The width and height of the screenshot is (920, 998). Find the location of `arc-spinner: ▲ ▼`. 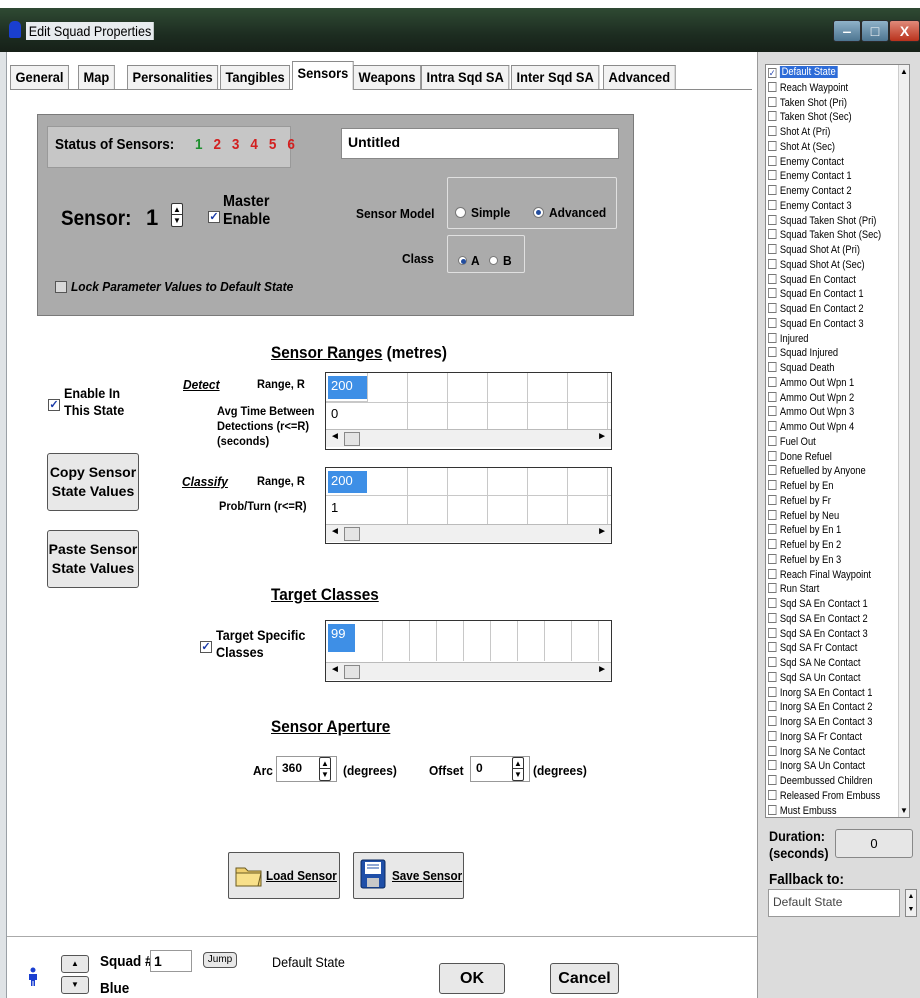

arc-spinner: ▲ ▼ is located at coordinates (325, 769).